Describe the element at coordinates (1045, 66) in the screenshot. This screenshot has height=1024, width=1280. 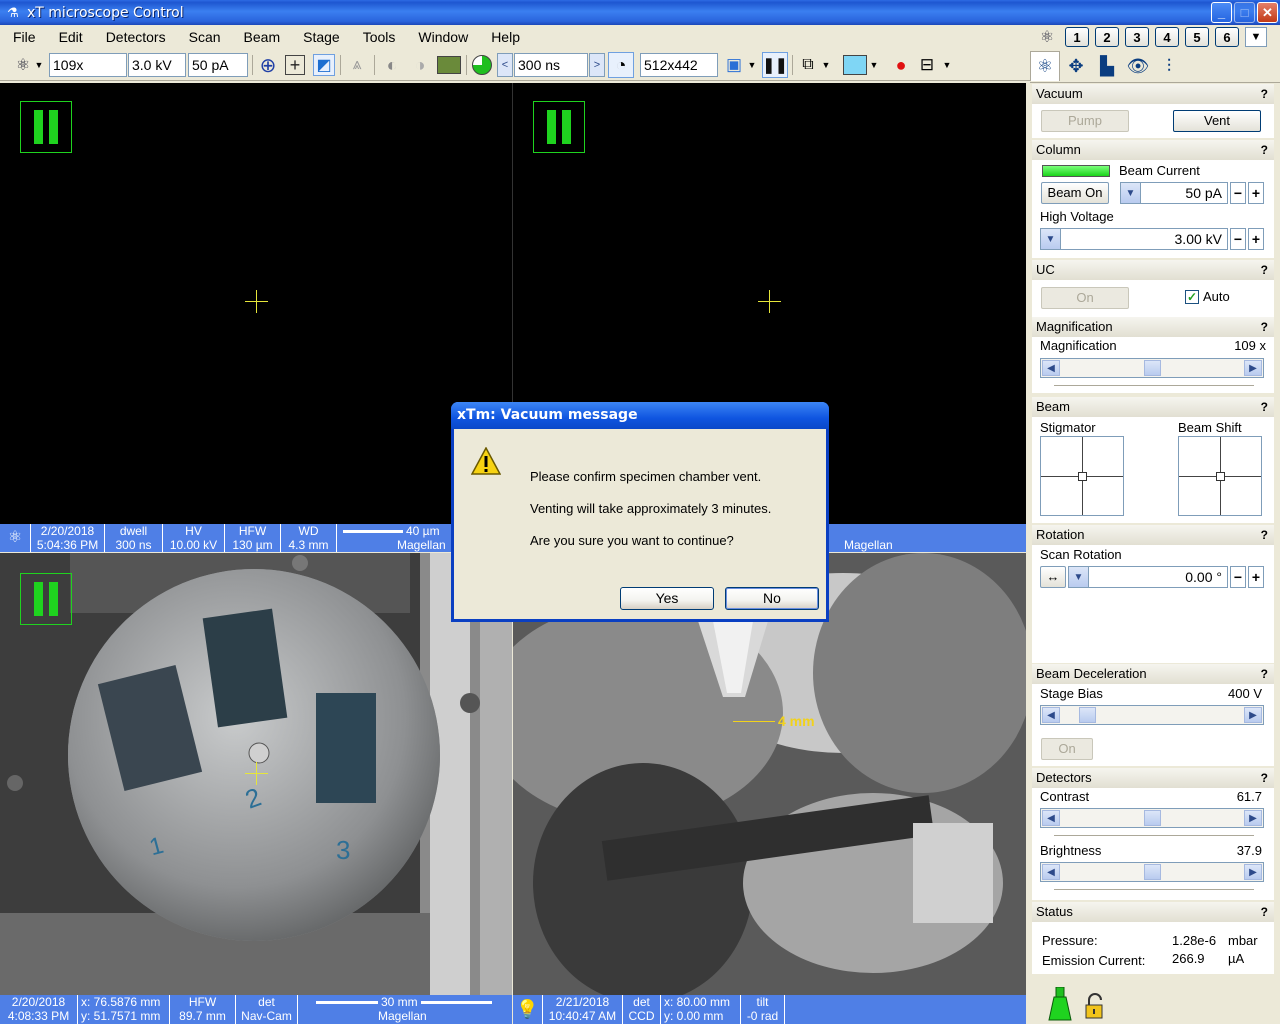
I see `tab-beam-control: ⚛` at that location.